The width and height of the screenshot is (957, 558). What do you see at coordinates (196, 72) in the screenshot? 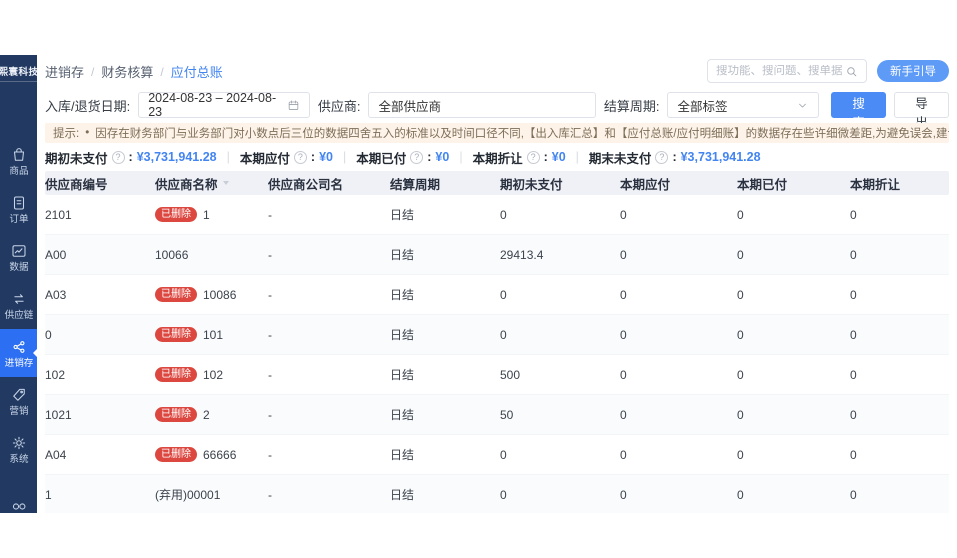
I see `breadcrumb-item-current: 应付总账` at bounding box center [196, 72].